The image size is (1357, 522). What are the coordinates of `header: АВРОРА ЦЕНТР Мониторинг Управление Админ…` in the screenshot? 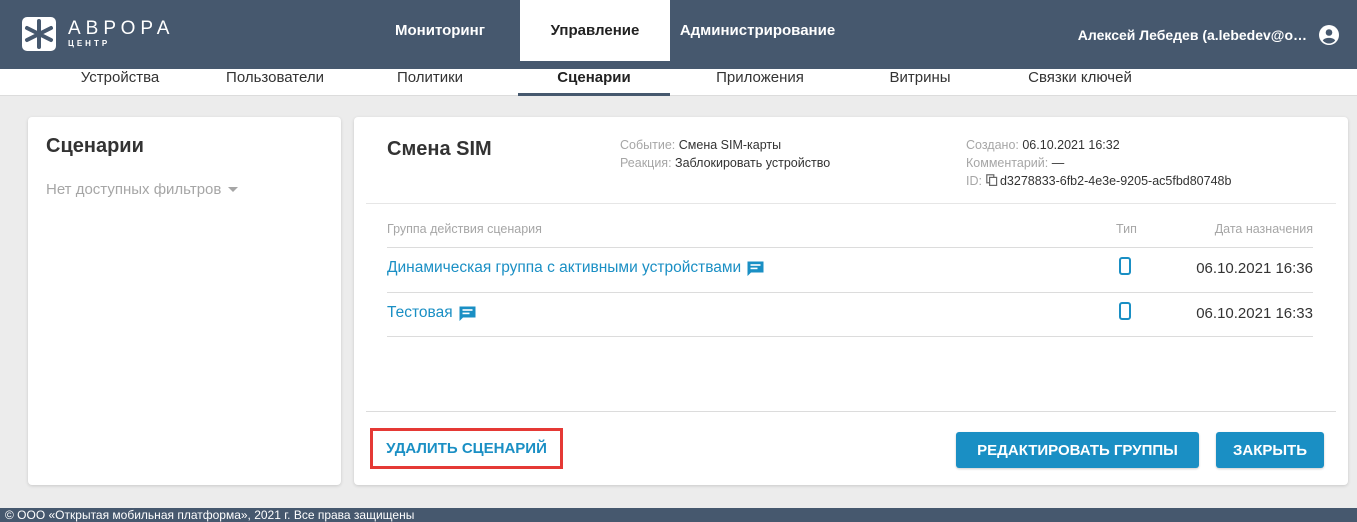 It's located at (678, 34).